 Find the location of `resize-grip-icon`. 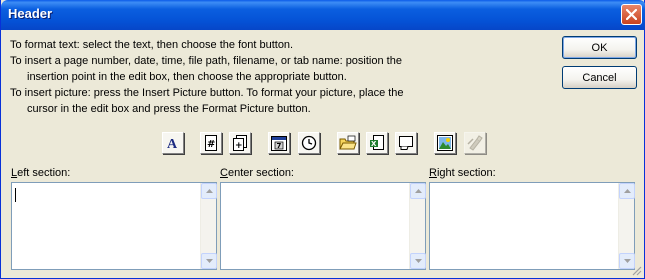

resize-grip-icon is located at coordinates (636, 270).